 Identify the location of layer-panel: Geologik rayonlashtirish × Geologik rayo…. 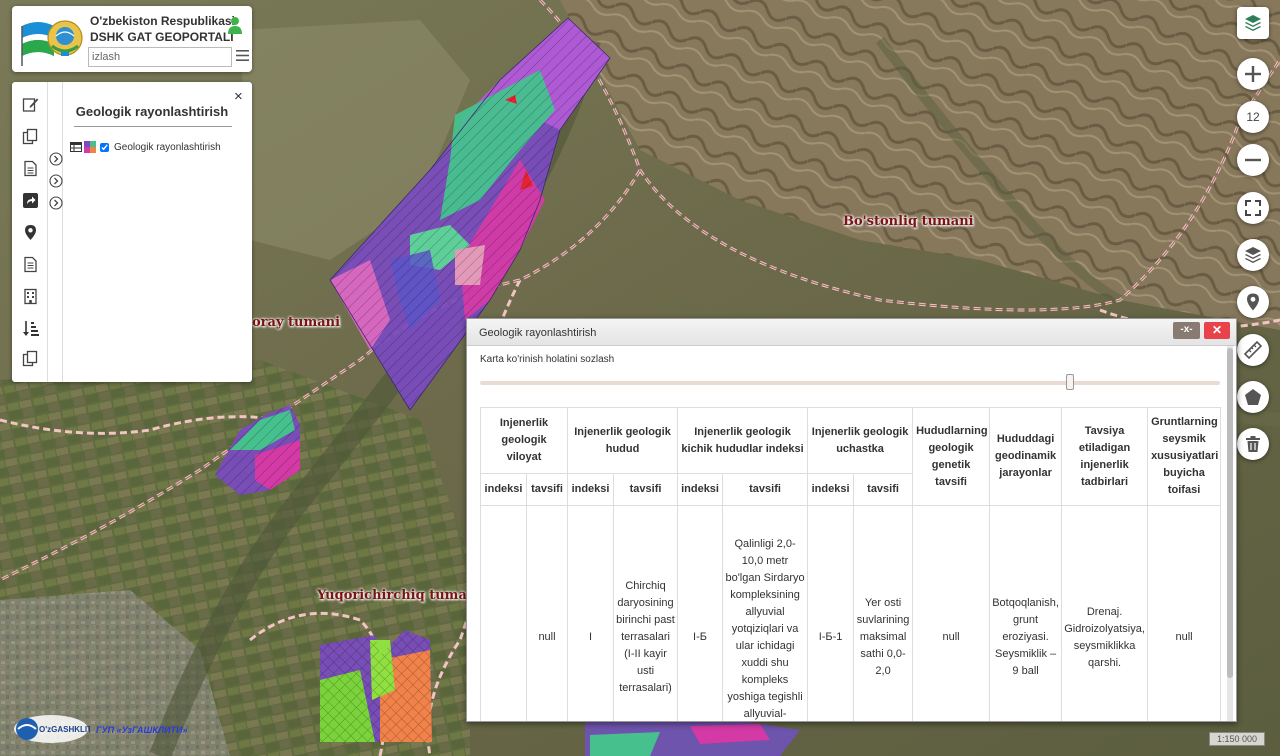
(132, 232).